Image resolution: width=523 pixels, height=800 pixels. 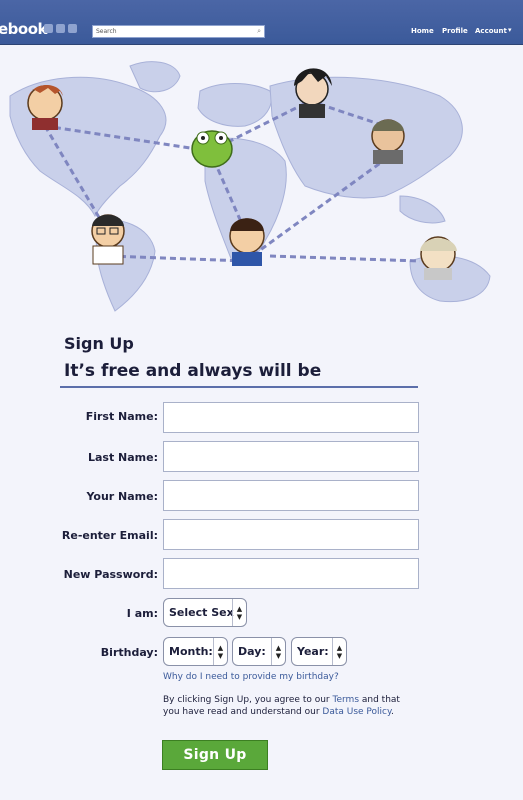 I want to click on search-input: Search ⌕, so click(x=178, y=31).